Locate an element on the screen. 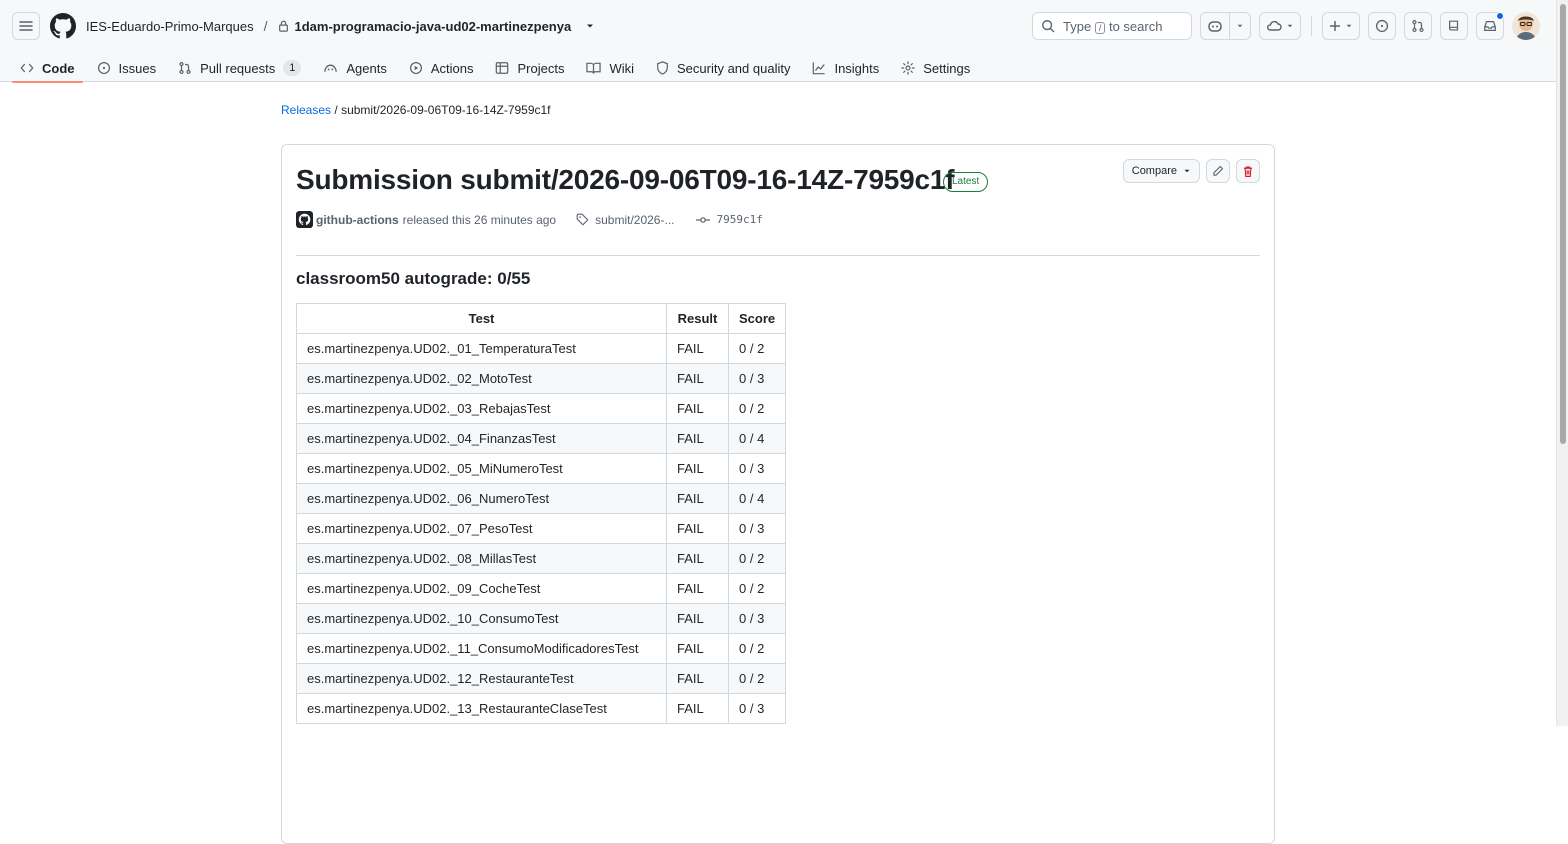 Image resolution: width=1568 pixels, height=844 pixels. commit-link: 7959c1f is located at coordinates (729, 219).